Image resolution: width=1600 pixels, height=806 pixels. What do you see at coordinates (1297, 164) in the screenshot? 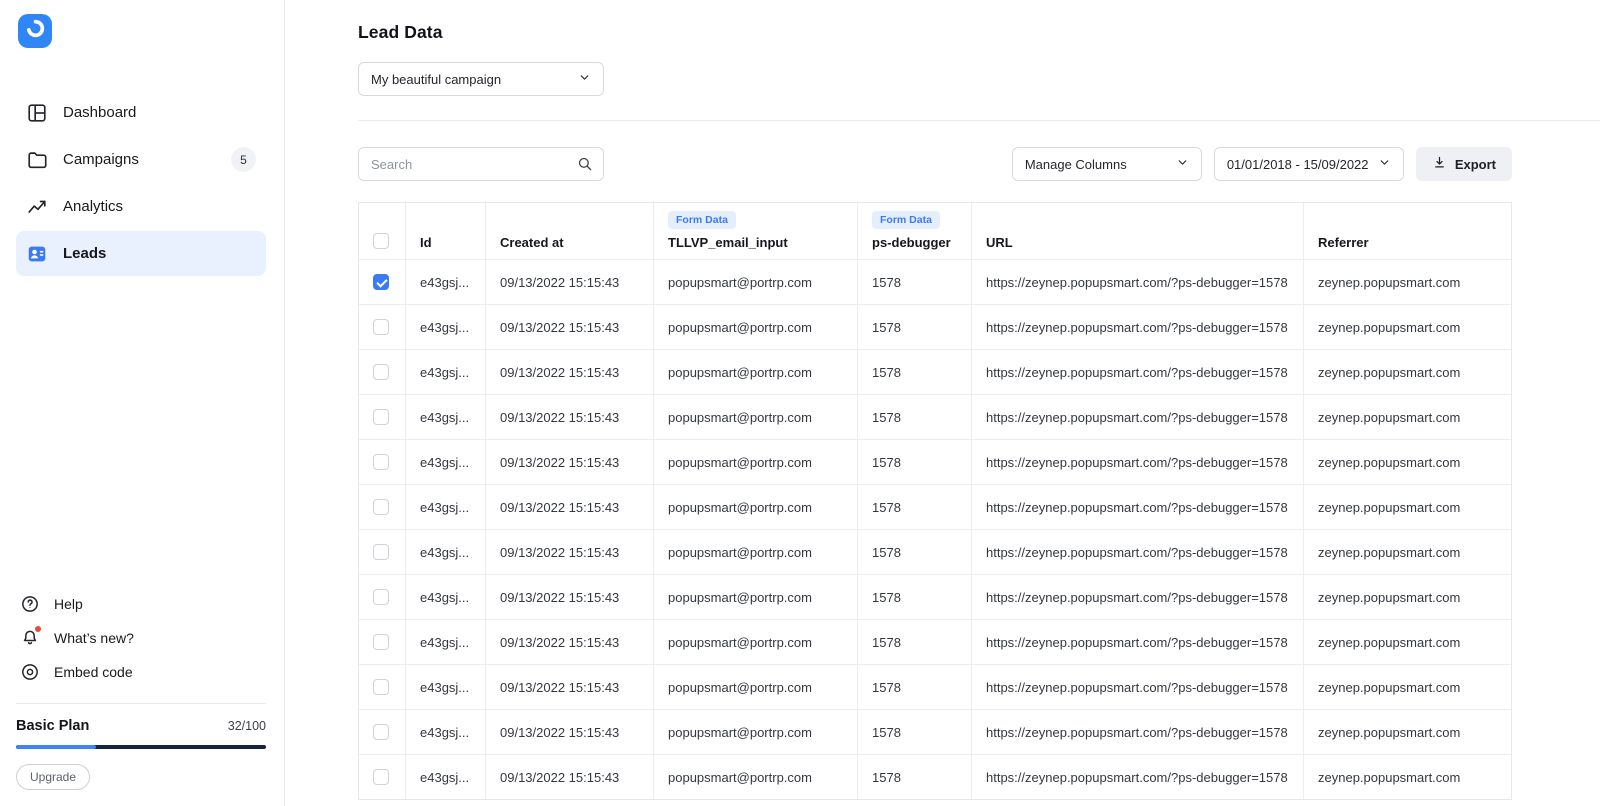
I see `date-range-value: 01/01/2018 - 15/09/2022` at bounding box center [1297, 164].